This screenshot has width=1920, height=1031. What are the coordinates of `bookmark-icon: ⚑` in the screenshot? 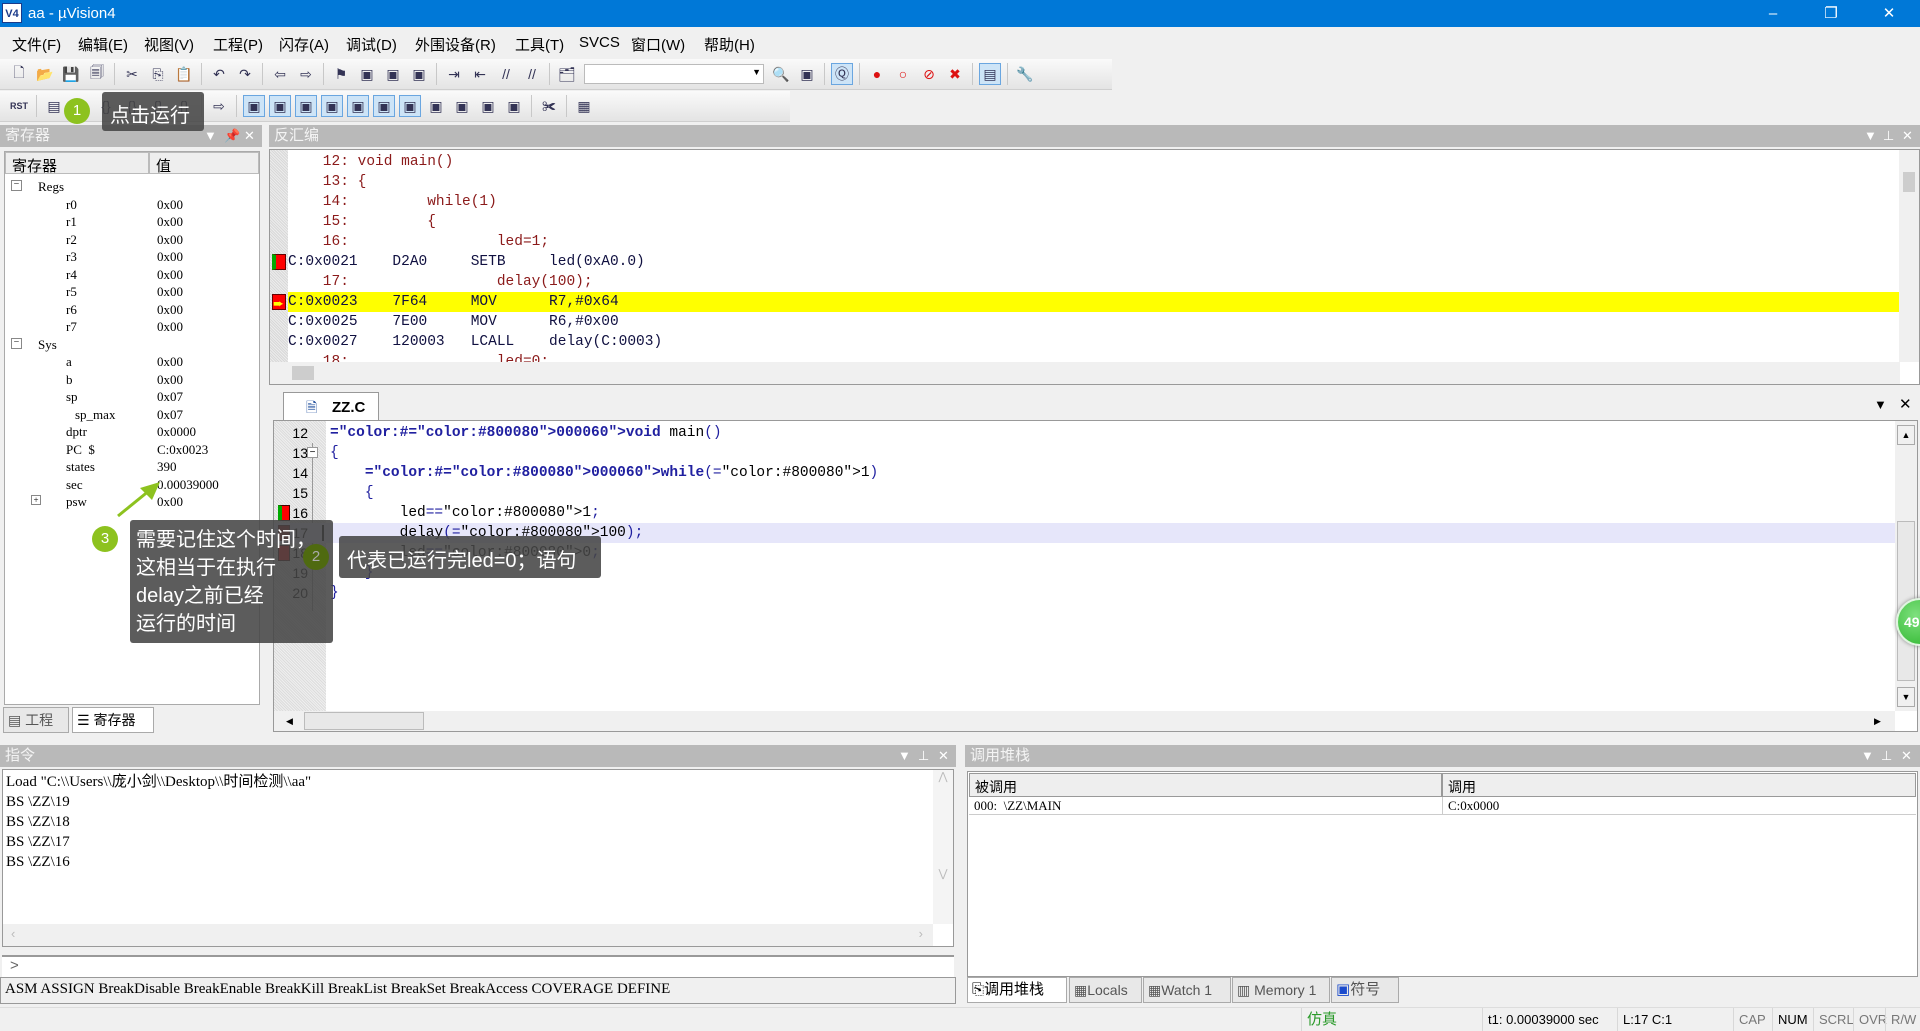 It's located at (341, 74).